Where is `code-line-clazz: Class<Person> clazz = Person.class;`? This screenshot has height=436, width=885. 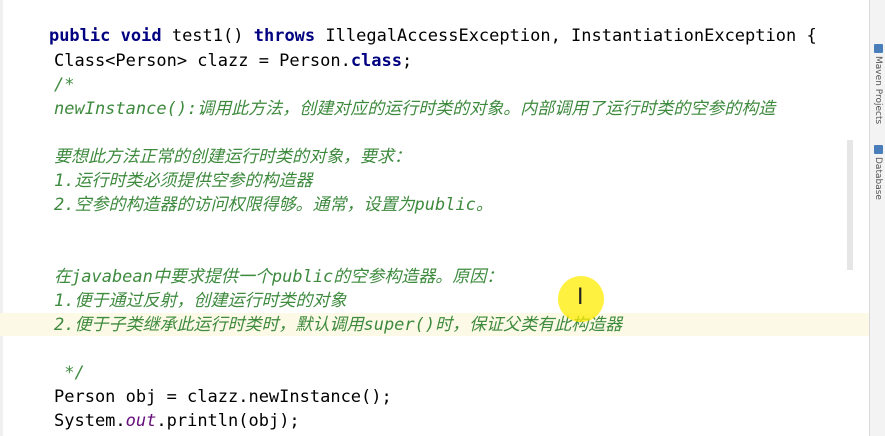
code-line-clazz: Class<Person> clazz = Person.class; is located at coordinates (233, 61).